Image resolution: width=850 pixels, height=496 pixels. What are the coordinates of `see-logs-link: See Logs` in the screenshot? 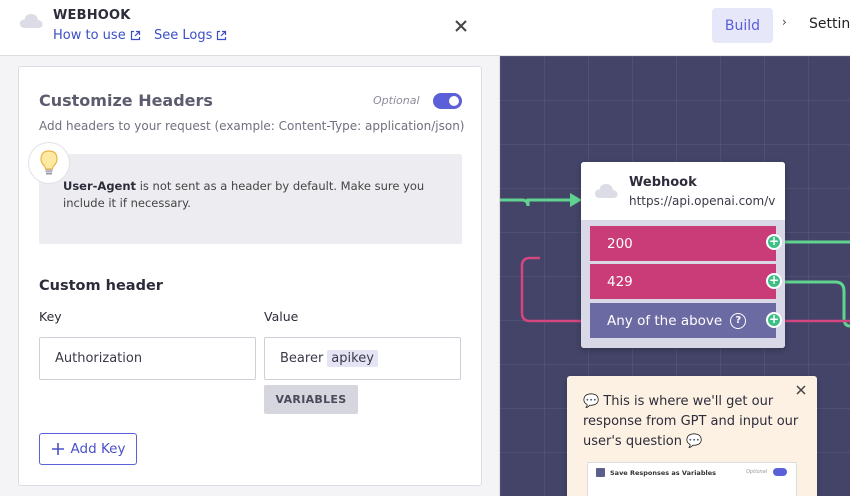 It's located at (190, 35).